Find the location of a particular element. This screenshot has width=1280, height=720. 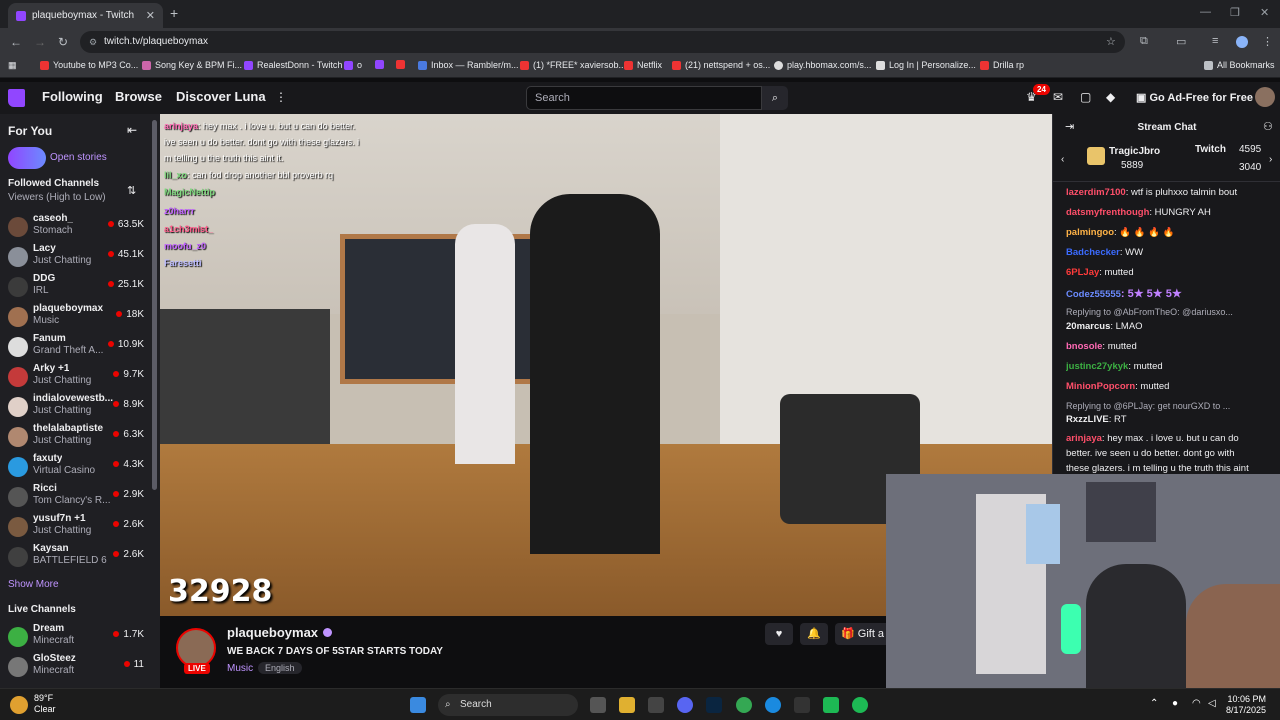

webcam-scene-sign is located at coordinates (1043, 534).